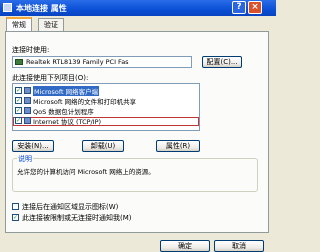  I want to click on file-sharing-icon, so click(27, 100).